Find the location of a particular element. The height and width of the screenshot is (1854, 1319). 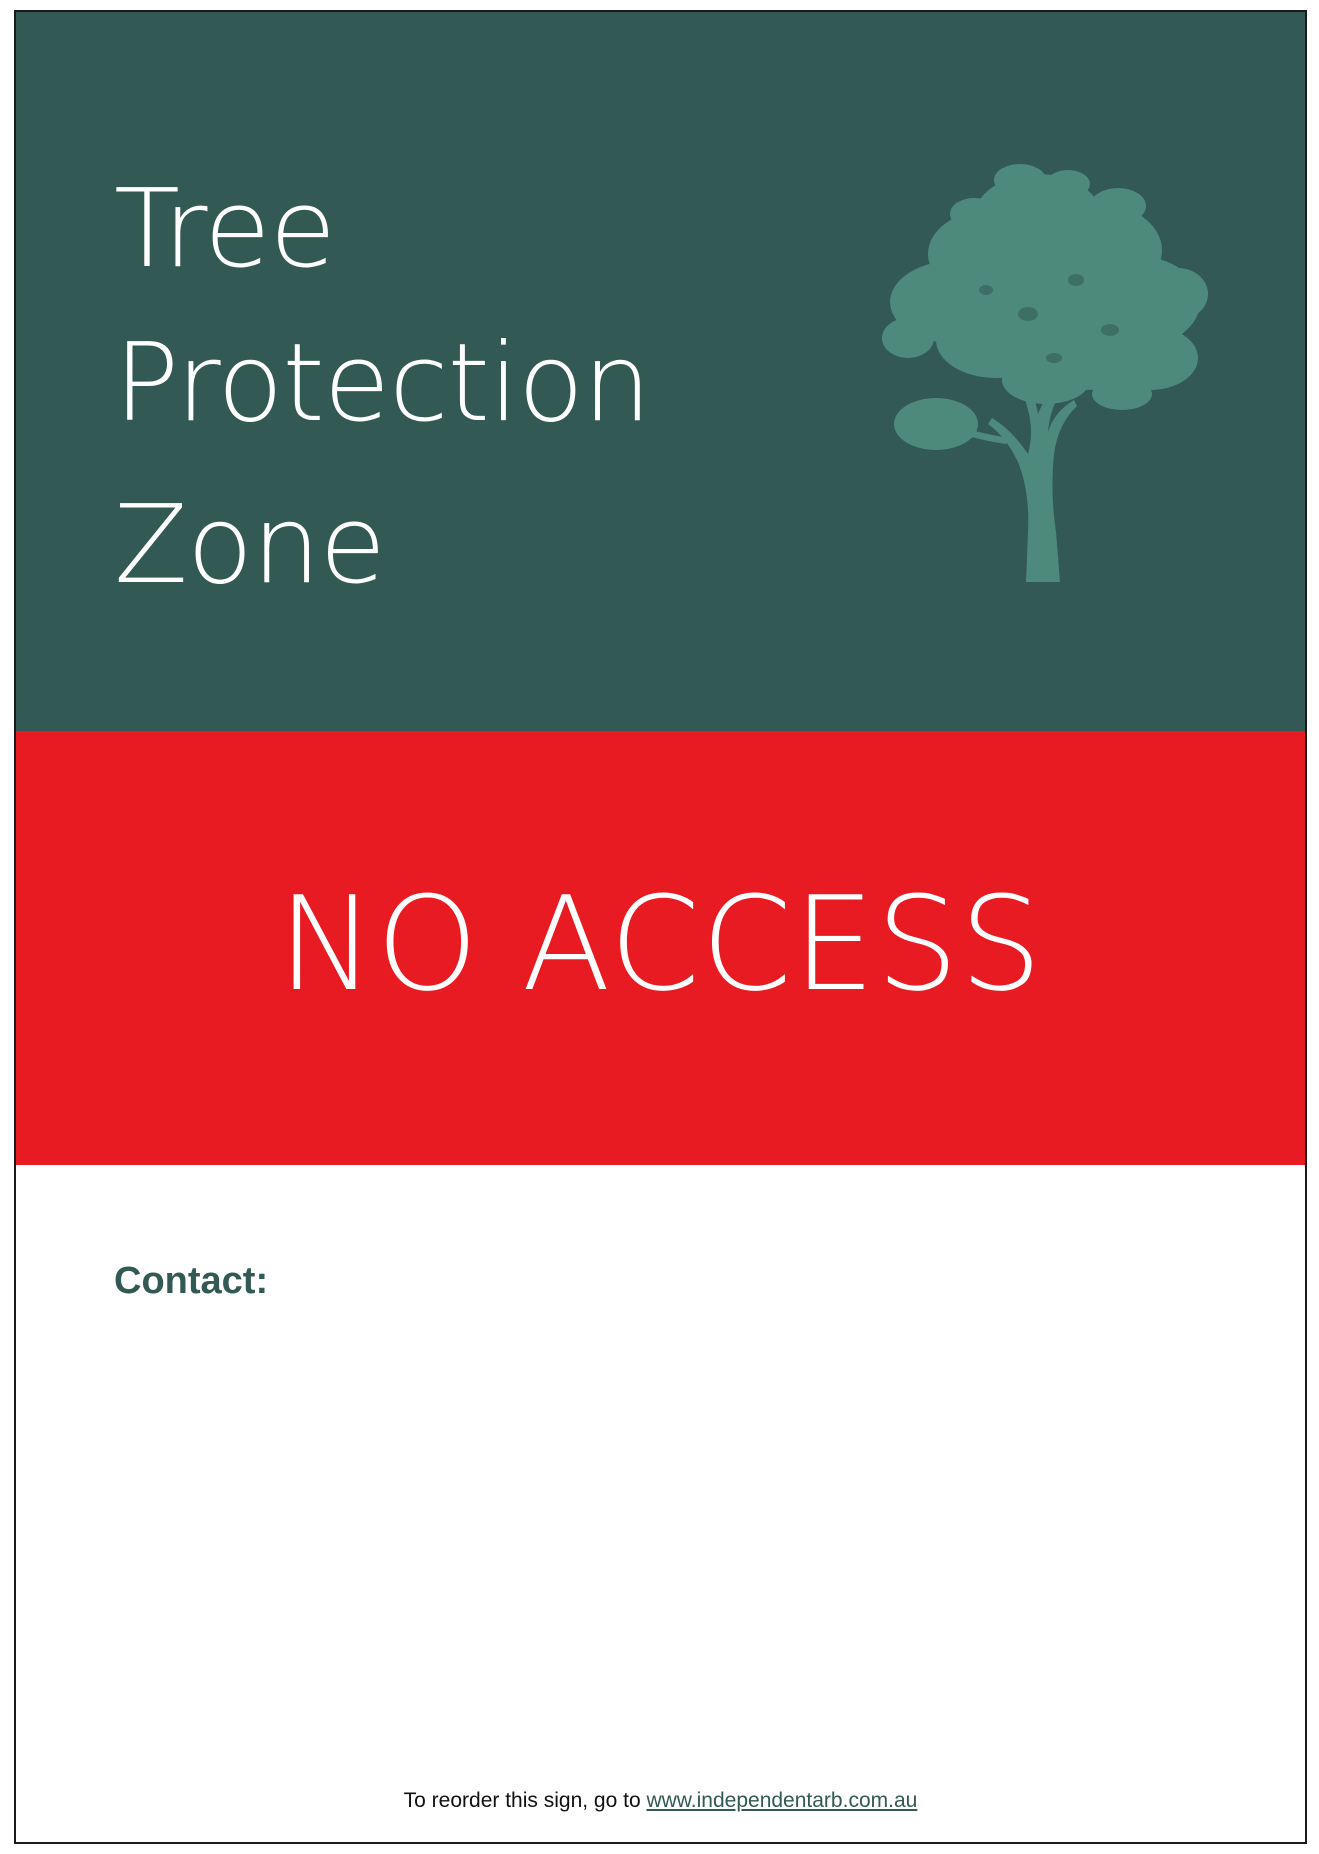

no-access-heading: NO ACCESS is located at coordinates (660, 944).